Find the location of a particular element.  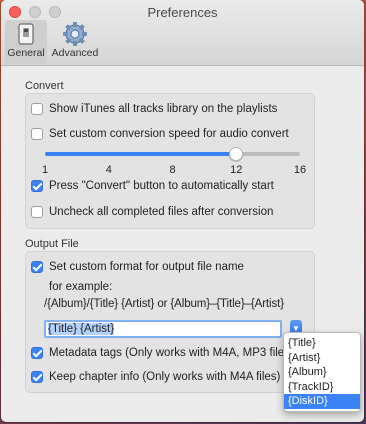

gear-icon is located at coordinates (75, 34).